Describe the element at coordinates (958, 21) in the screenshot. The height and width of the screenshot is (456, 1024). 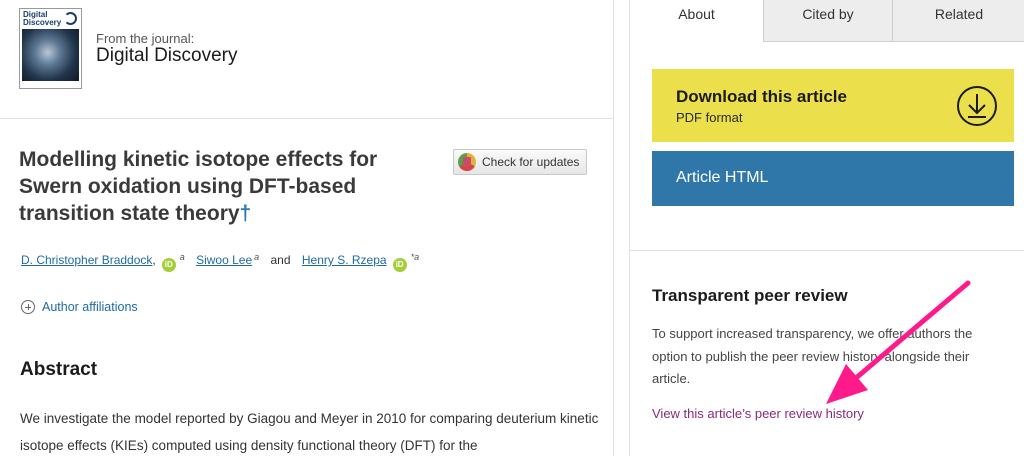
I see `tab-related: Related` at that location.